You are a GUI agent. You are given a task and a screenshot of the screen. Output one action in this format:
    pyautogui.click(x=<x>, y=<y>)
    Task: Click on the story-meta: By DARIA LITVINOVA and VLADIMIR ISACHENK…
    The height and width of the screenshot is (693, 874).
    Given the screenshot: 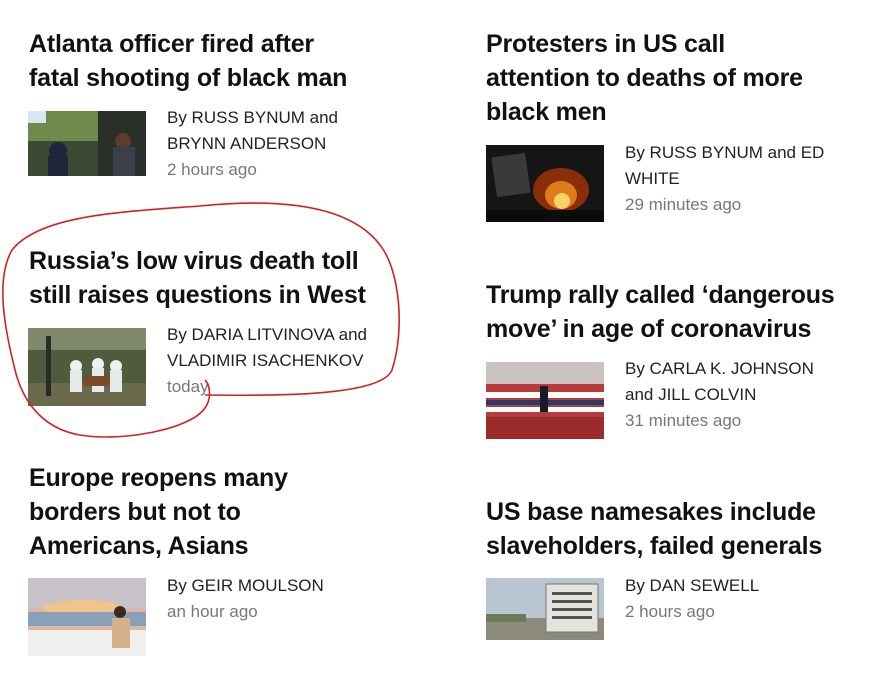 What is the action you would take?
    pyautogui.click(x=267, y=361)
    